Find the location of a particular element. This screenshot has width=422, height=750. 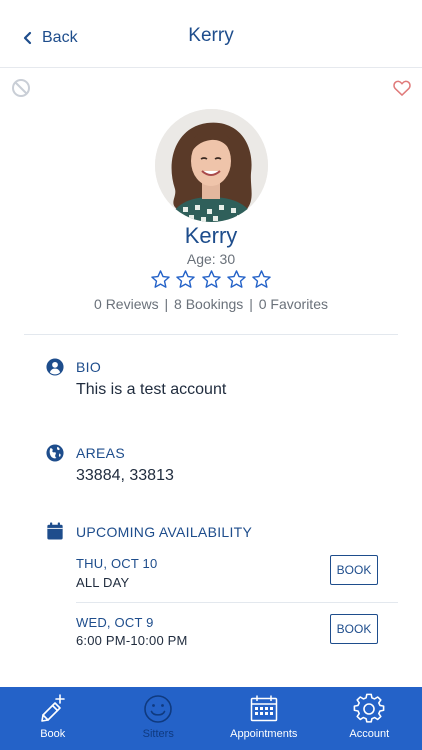

smiley-icon is located at coordinates (158, 709).